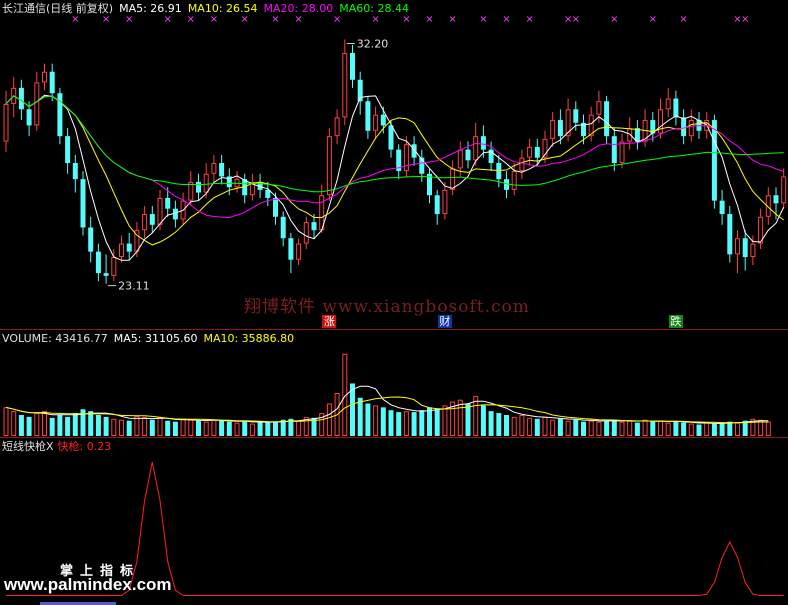 The image size is (788, 605). I want to click on ma20-label: MA20: 28.00, so click(298, 8).